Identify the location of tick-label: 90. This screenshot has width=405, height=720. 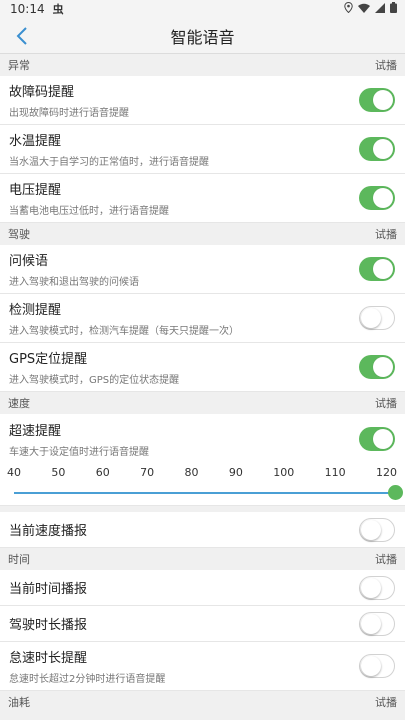
(235, 472).